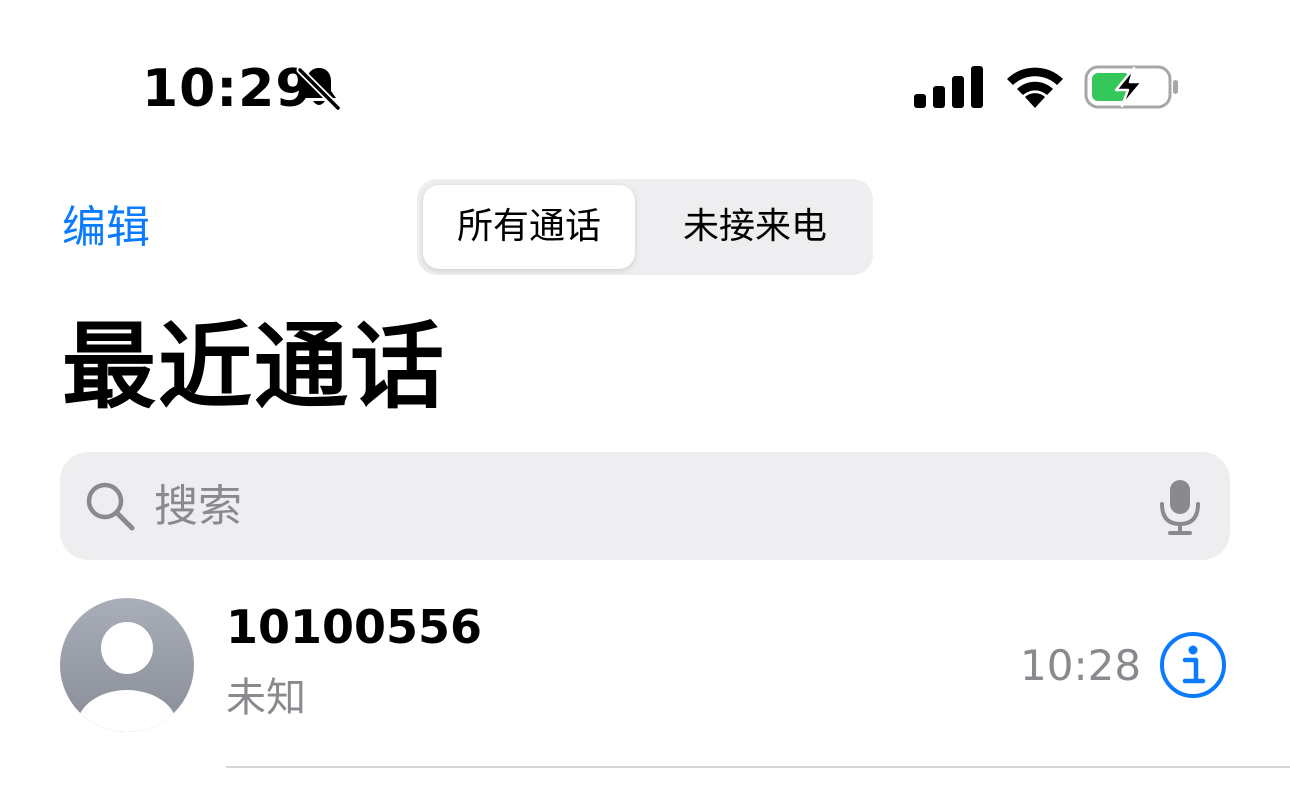 The image size is (1290, 787). What do you see at coordinates (1131, 87) in the screenshot?
I see `battery-charging-icon` at bounding box center [1131, 87].